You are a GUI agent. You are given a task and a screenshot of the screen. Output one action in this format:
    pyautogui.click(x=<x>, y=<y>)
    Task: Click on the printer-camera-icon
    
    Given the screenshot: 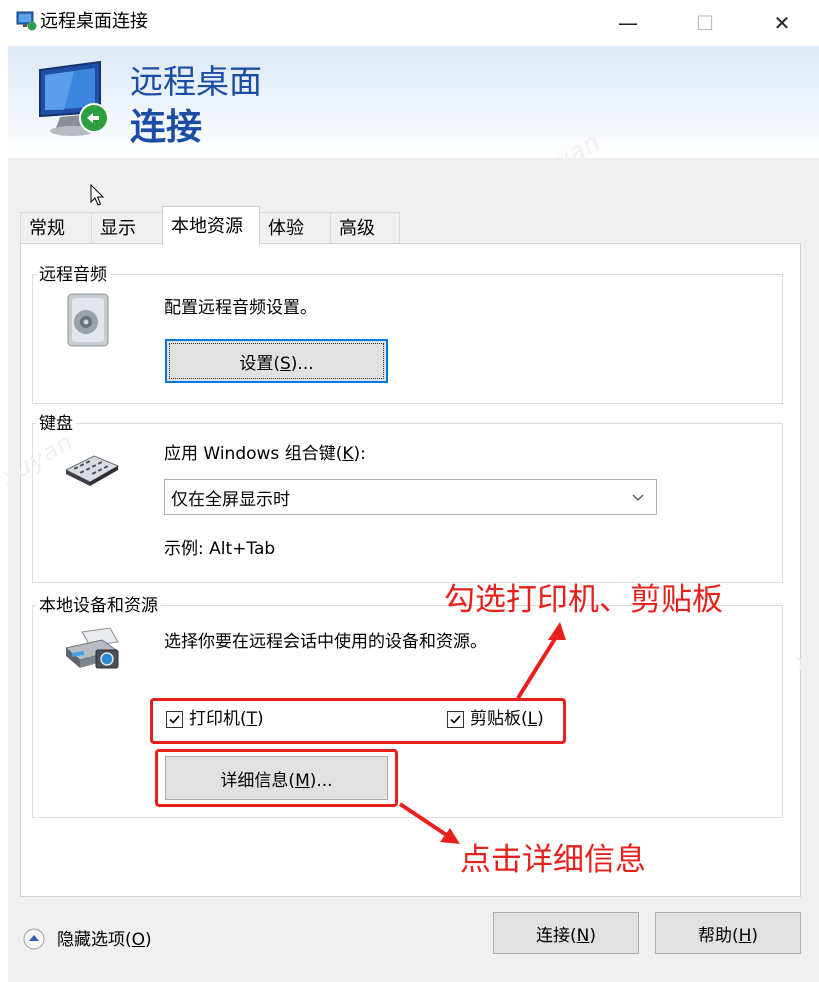 What is the action you would take?
    pyautogui.click(x=93, y=652)
    